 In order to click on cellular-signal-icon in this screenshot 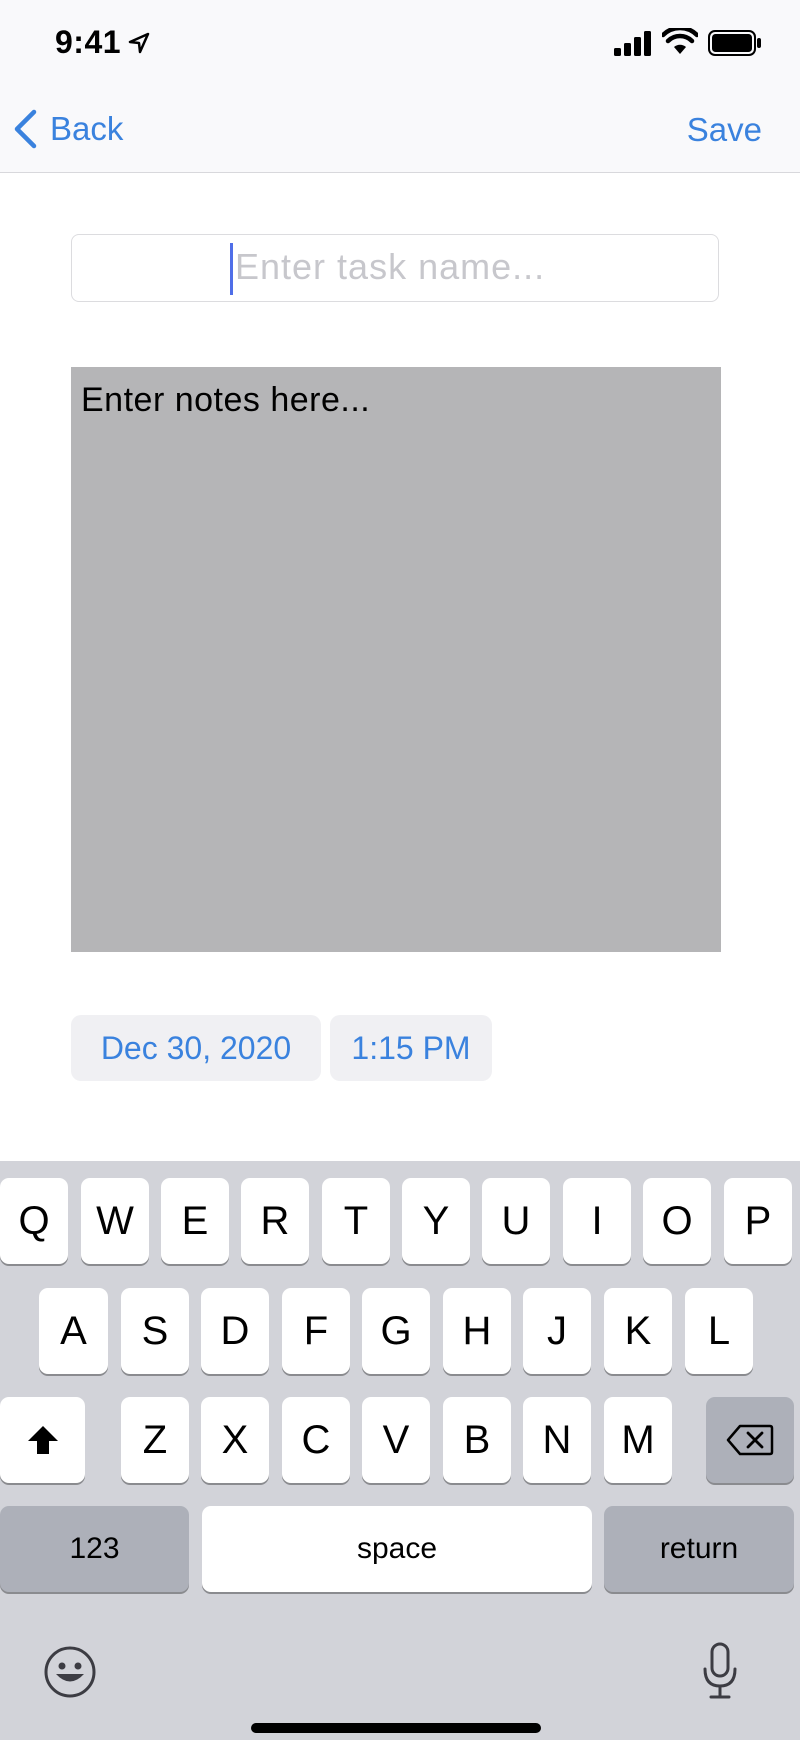, I will do `click(632, 43)`.